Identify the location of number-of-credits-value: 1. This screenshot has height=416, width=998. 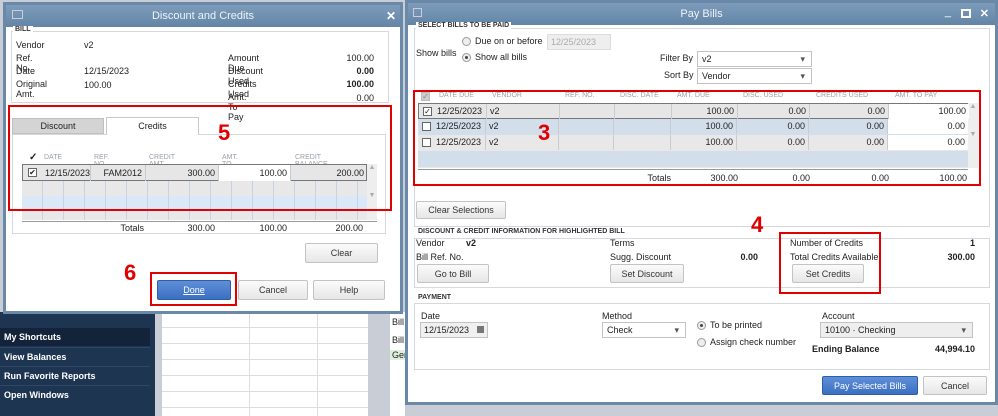
(972, 243).